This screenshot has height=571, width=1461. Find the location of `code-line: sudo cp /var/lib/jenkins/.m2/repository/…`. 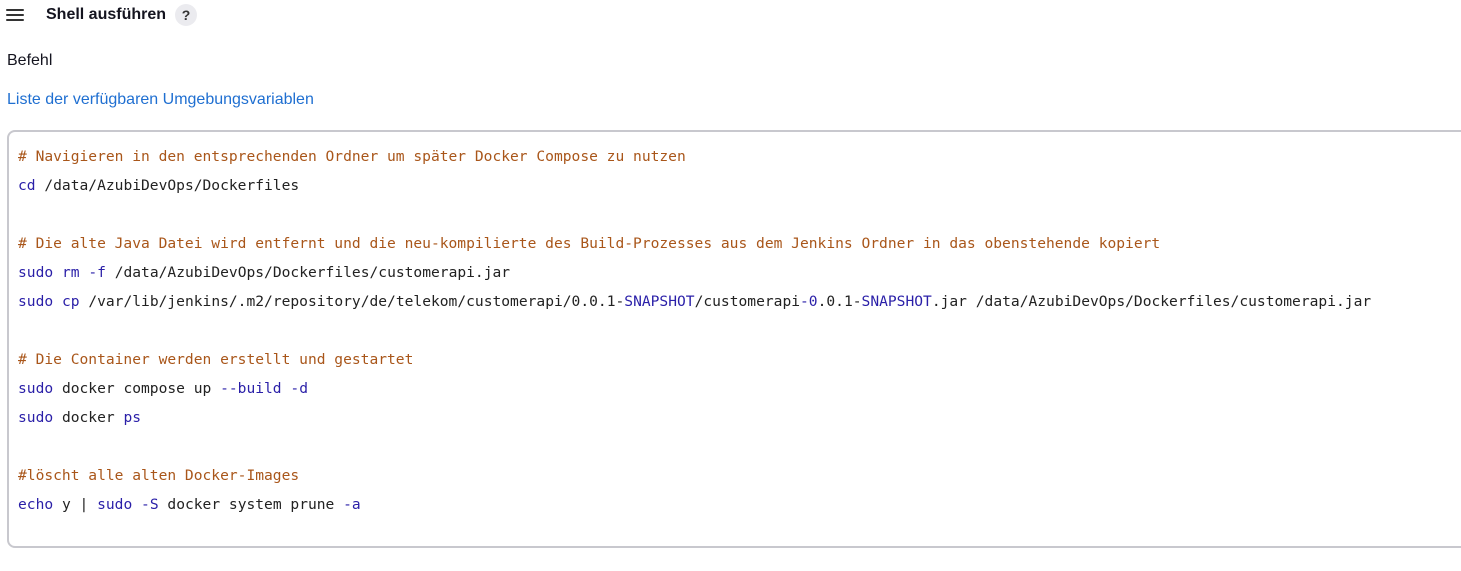

code-line: sudo cp /var/lib/jenkins/.m2/repository/… is located at coordinates (695, 301).